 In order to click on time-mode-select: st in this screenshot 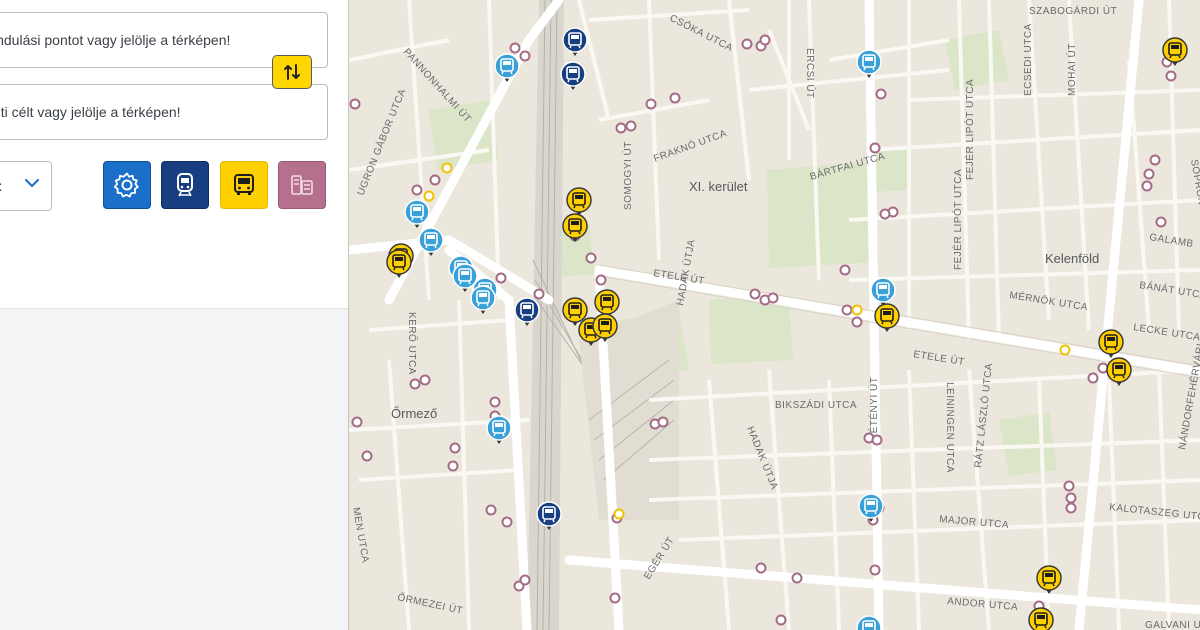, I will do `click(26, 186)`.